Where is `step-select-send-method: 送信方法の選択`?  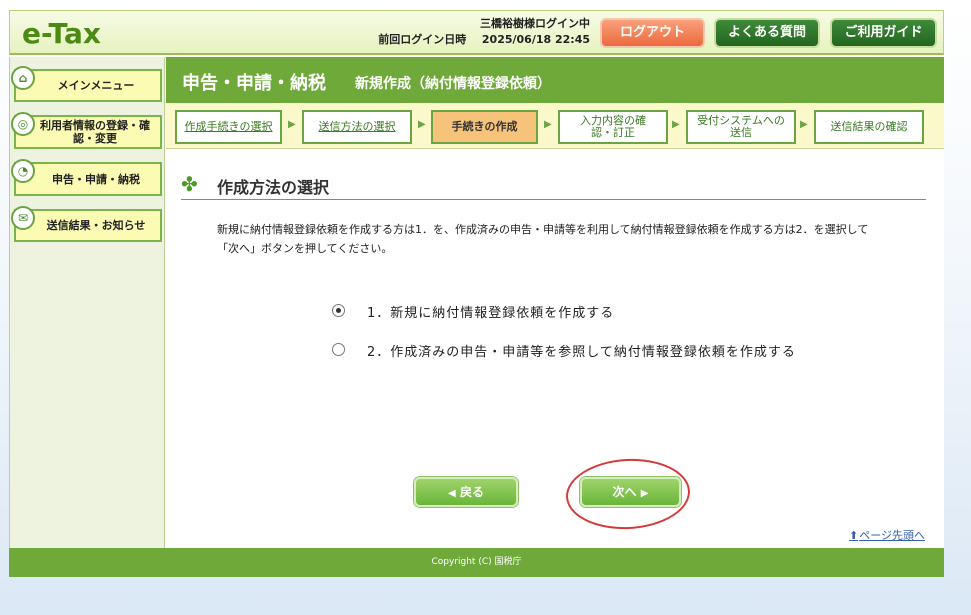 step-select-send-method: 送信方法の選択 is located at coordinates (357, 127).